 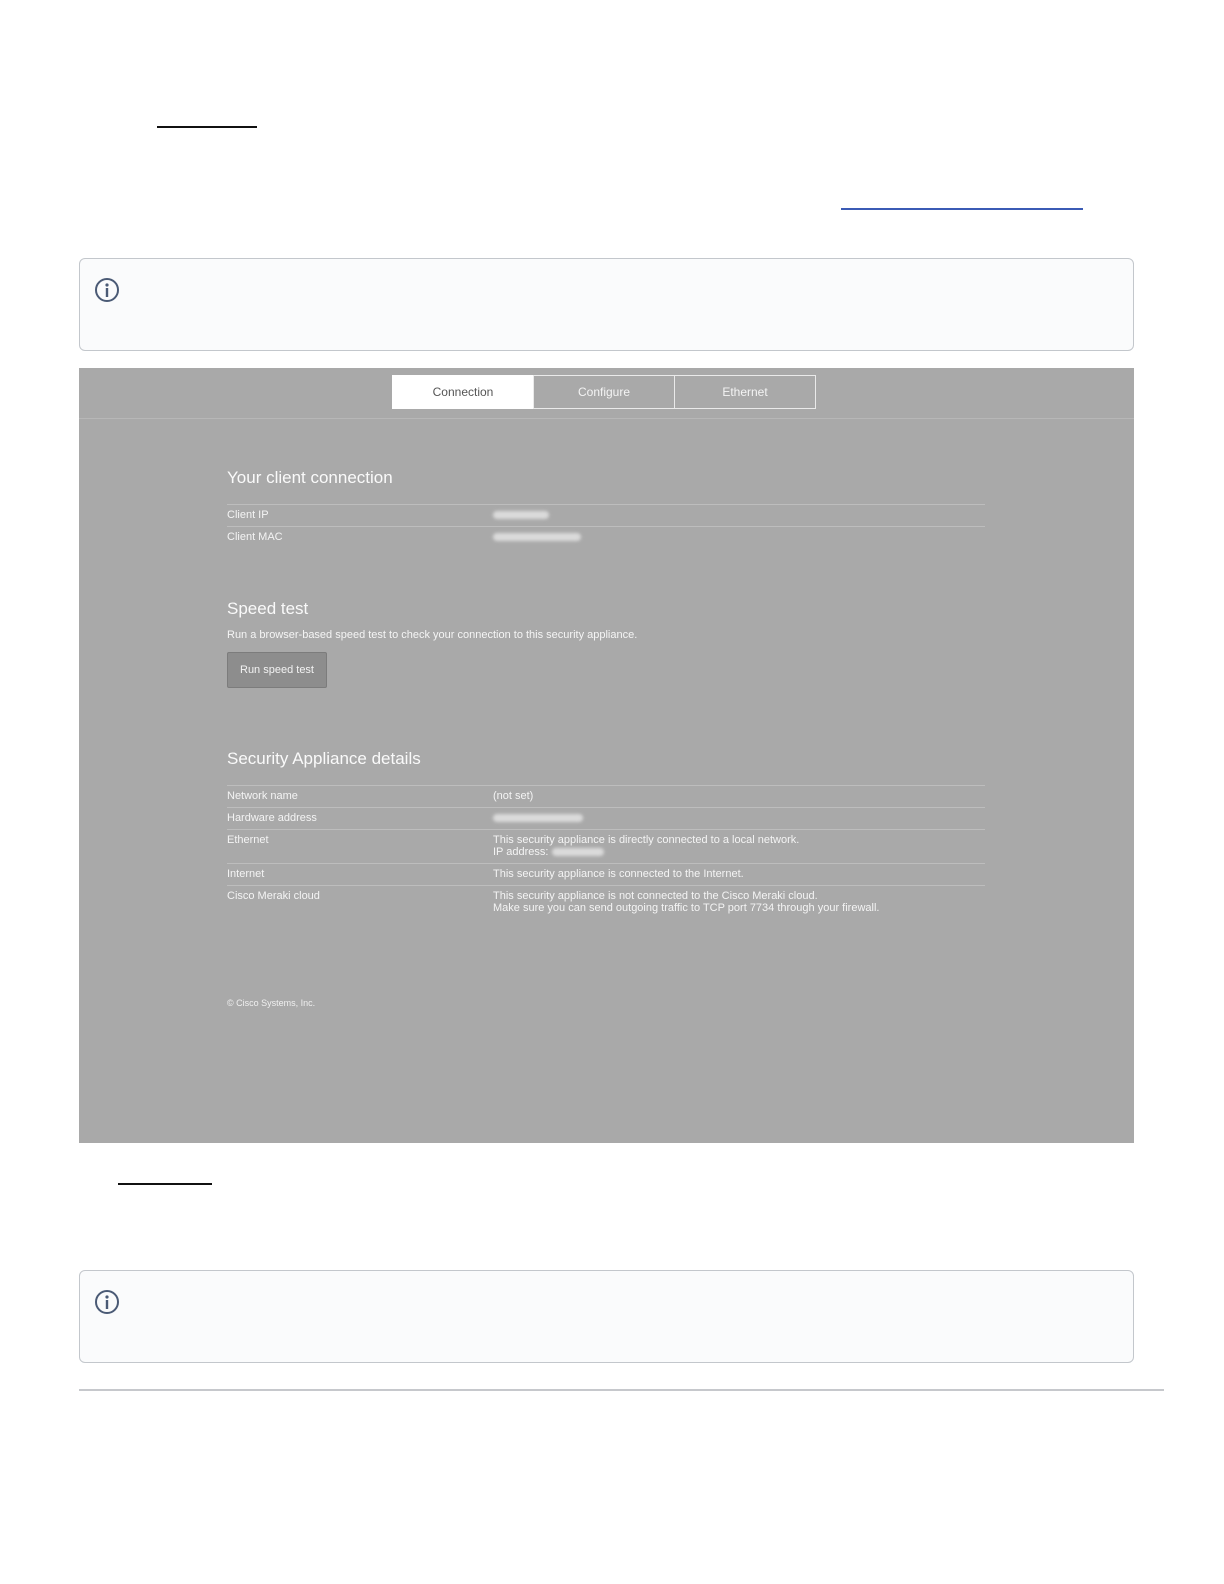 What do you see at coordinates (621, 1390) in the screenshot?
I see `page-divider` at bounding box center [621, 1390].